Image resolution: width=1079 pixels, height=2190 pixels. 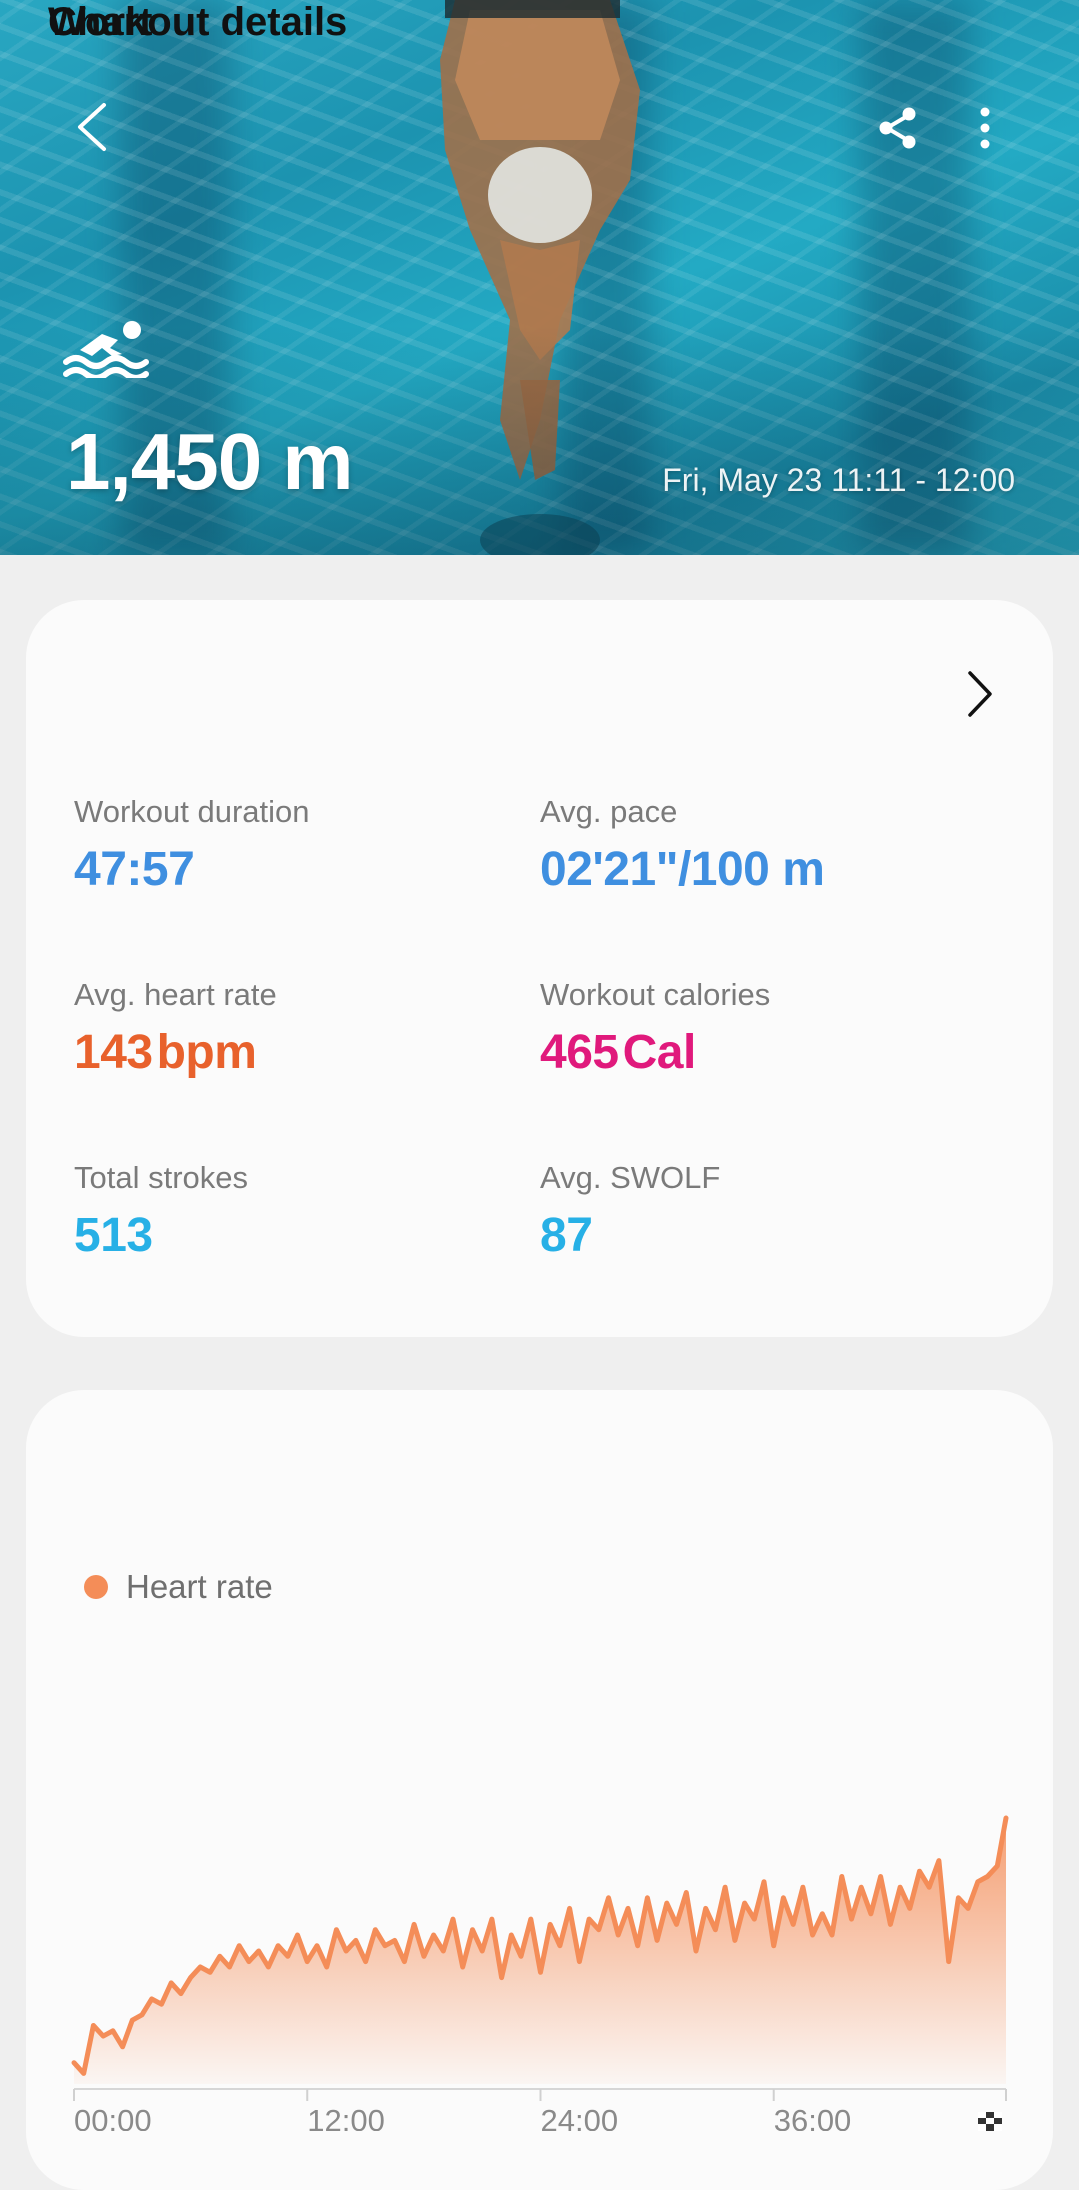 What do you see at coordinates (161, 1177) in the screenshot?
I see `metric-label: Total strokes` at bounding box center [161, 1177].